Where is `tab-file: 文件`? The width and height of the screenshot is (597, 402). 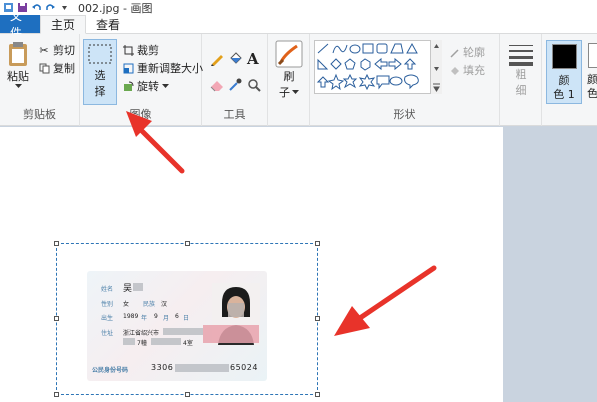
tab-file: 文件 is located at coordinates (20, 24).